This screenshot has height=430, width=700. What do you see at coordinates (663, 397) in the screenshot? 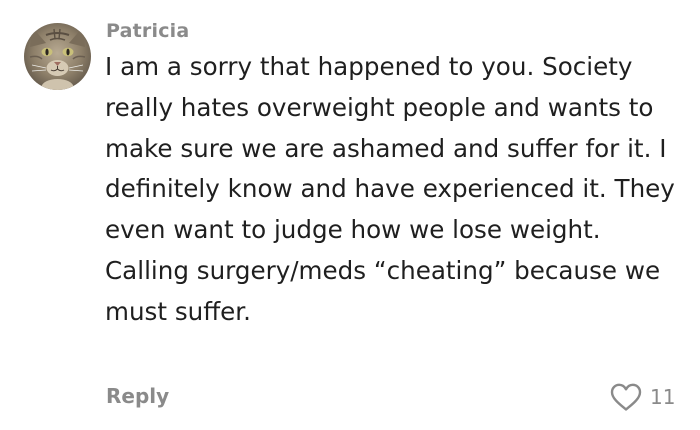
I see `like-count: 11` at bounding box center [663, 397].